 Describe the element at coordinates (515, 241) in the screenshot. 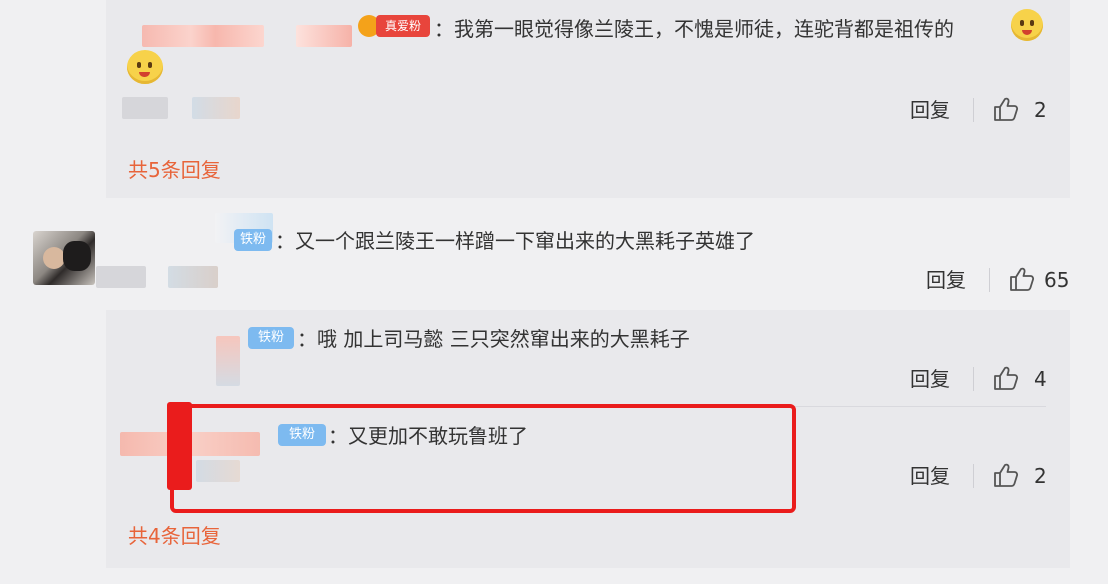

I see `comment-text: ：又一个跟兰陵王一样蹭一下窜出来的大黑耗子英雄了` at that location.